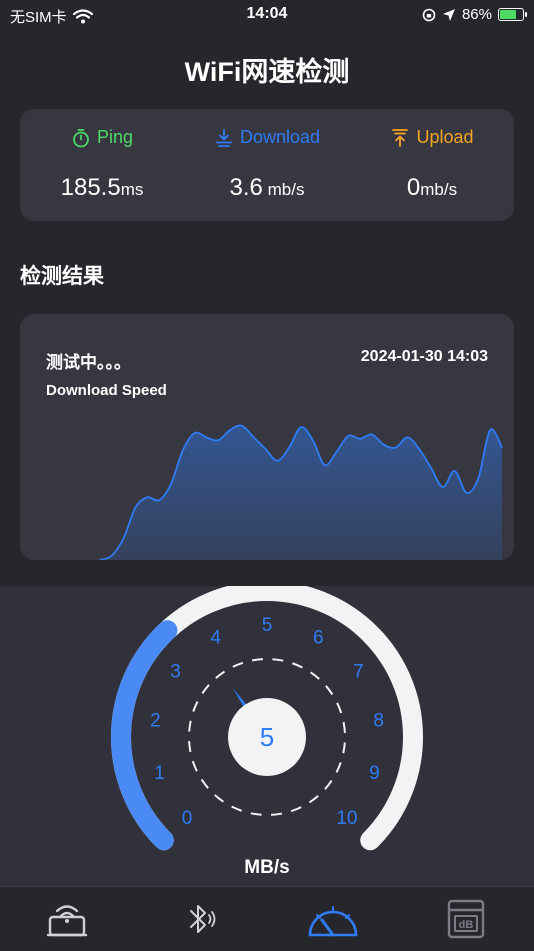  I want to click on download-unit: mb/s, so click(283, 189).